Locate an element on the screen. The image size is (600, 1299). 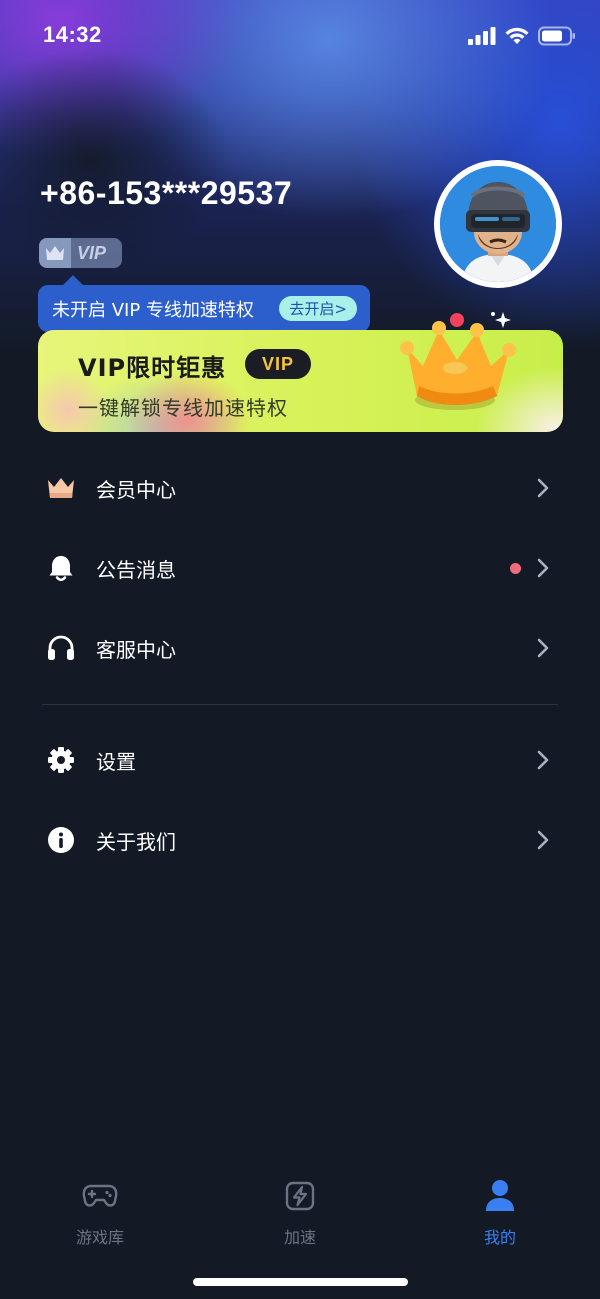
activate-vip-button: 去开启> is located at coordinates (318, 308).